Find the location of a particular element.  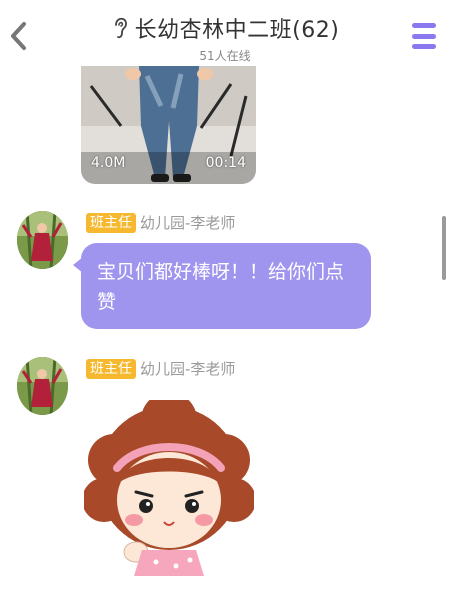

message-text: 宝贝们都好棒呀！！给你们点赞 is located at coordinates (221, 287).